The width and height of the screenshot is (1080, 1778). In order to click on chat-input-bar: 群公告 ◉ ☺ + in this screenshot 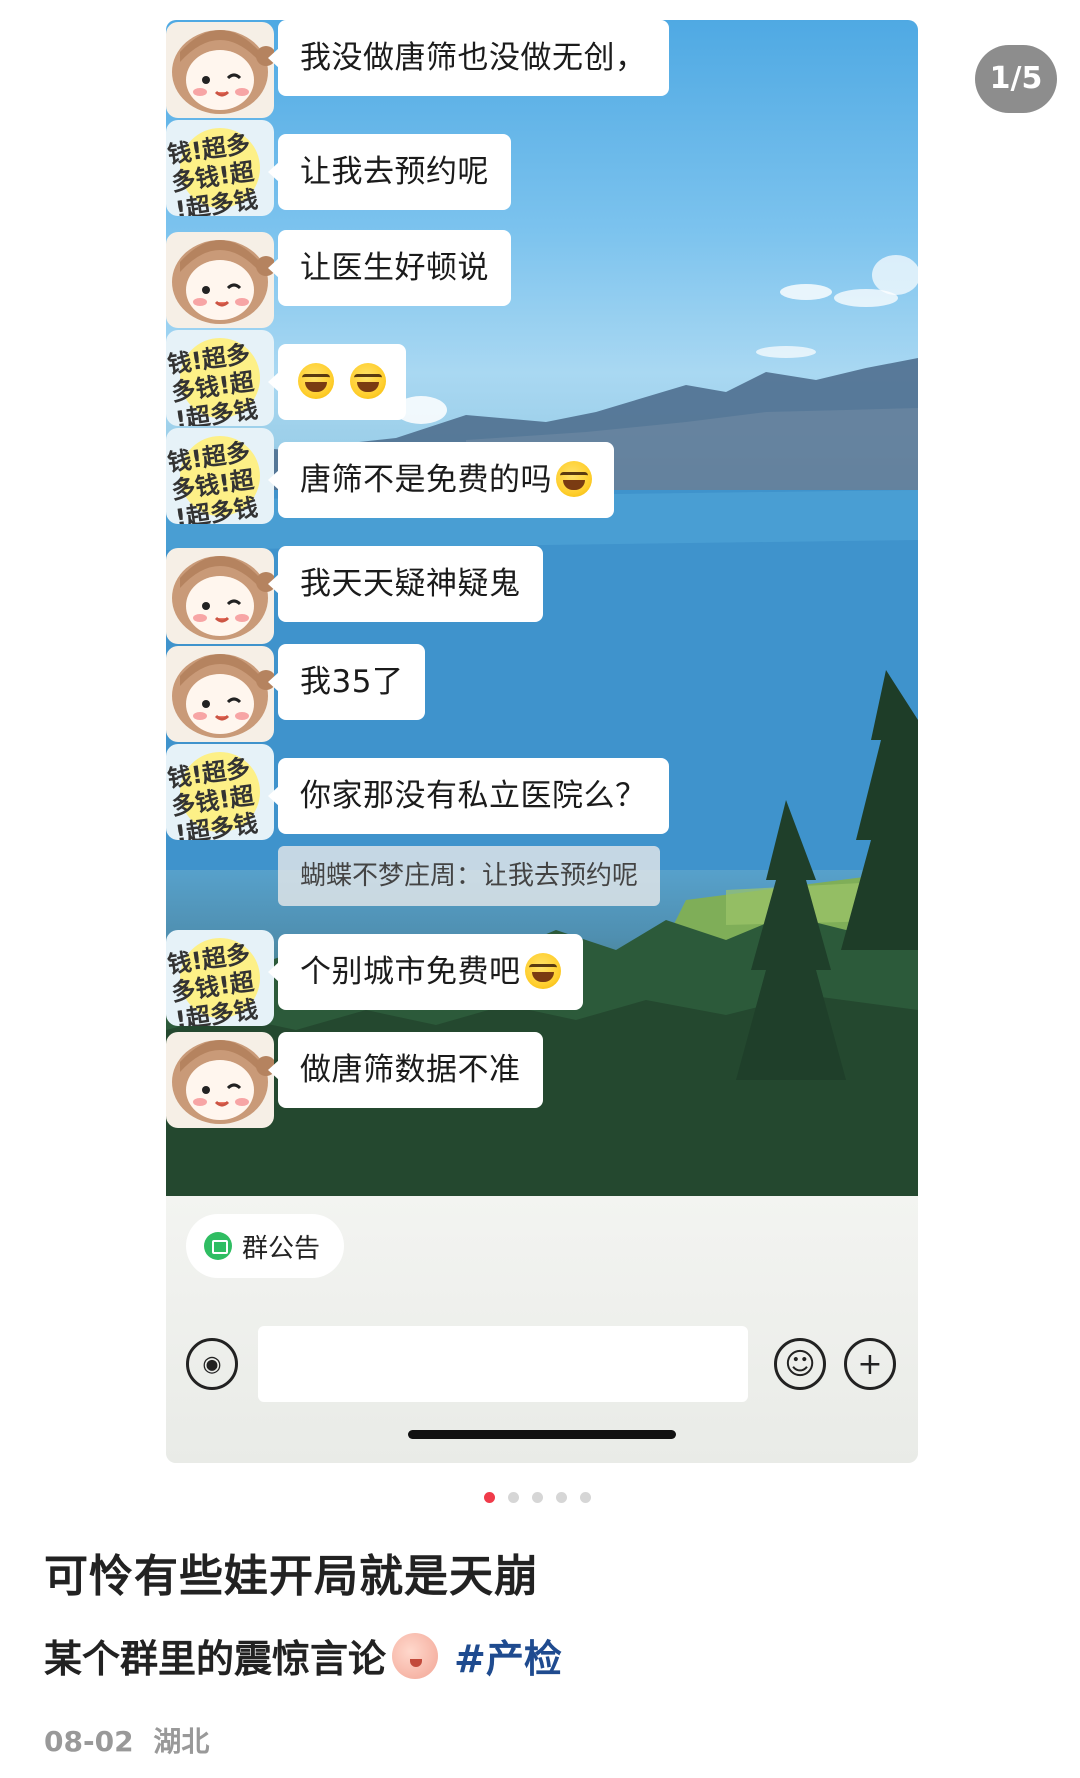, I will do `click(542, 1329)`.